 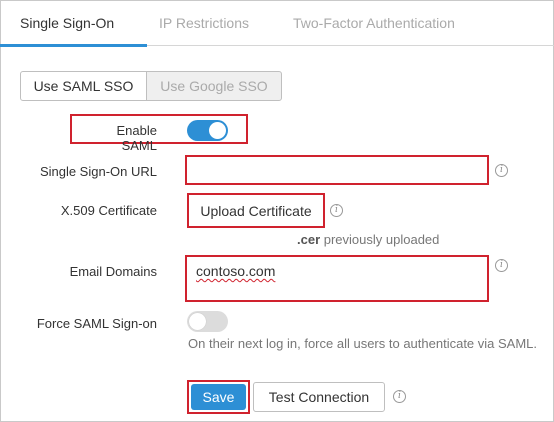 What do you see at coordinates (236, 271) in the screenshot?
I see `email-domains-value: contoso.com` at bounding box center [236, 271].